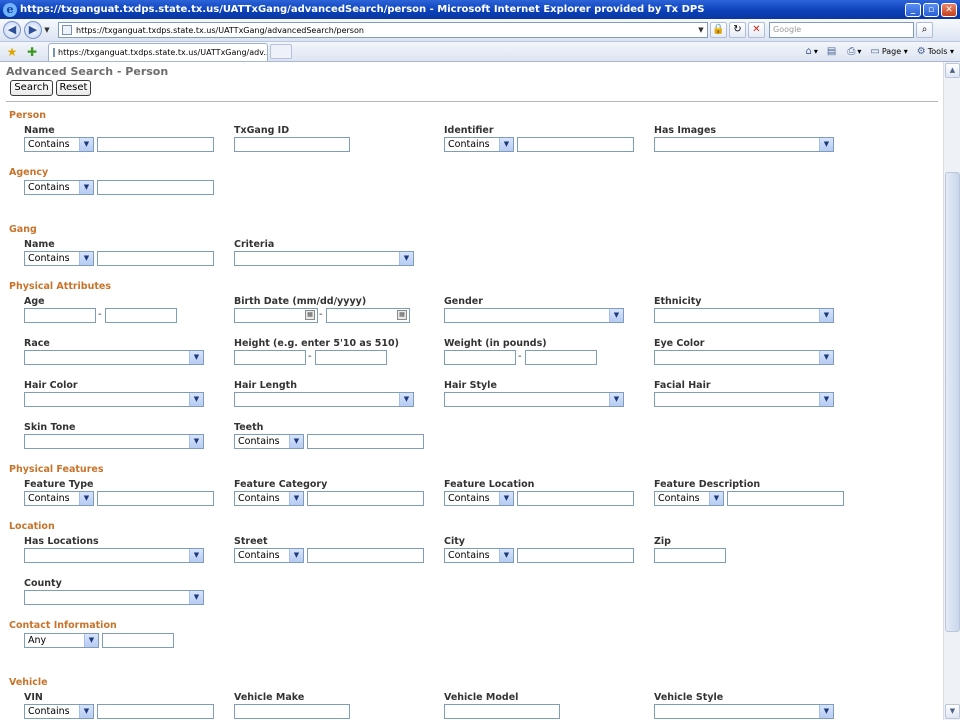 The width and height of the screenshot is (960, 720). Describe the element at coordinates (744, 711) in the screenshot. I see `vehicle-style-select: ▼` at that location.